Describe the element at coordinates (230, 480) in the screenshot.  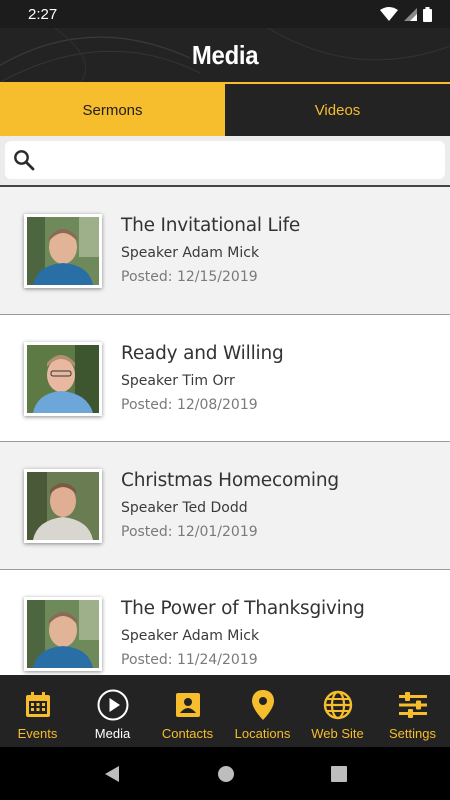
I see `sermon-title: Christmas Homecoming` at that location.